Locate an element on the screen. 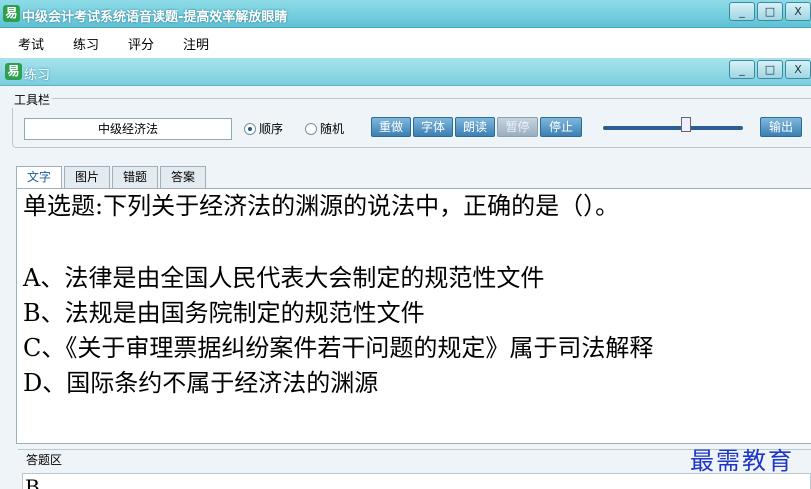  redo-button: 重做 is located at coordinates (391, 127).